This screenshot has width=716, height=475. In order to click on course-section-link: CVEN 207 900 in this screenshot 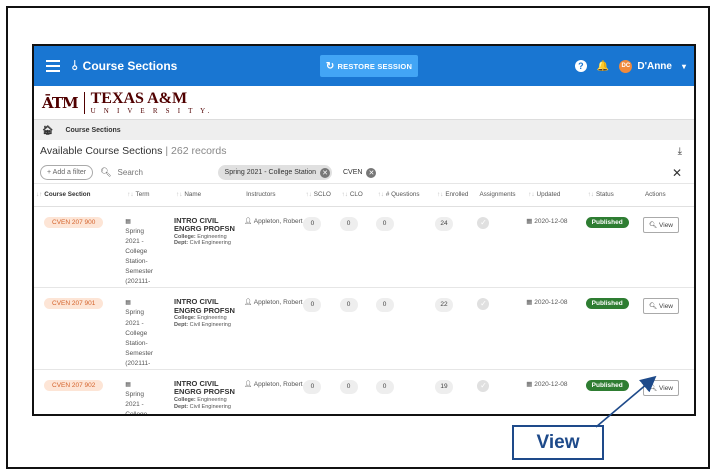, I will do `click(74, 222)`.